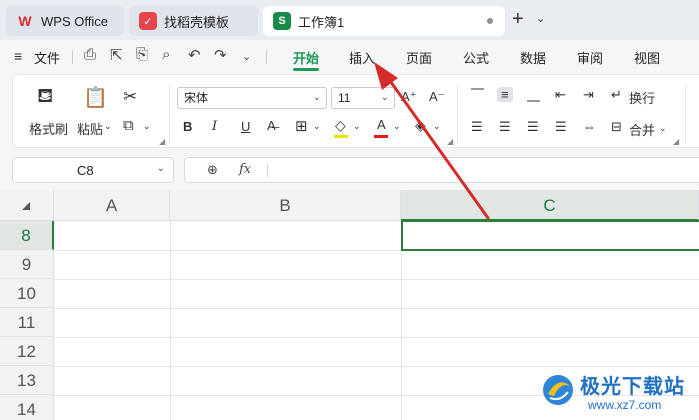 The width and height of the screenshot is (699, 420). Describe the element at coordinates (384, 21) in the screenshot. I see `tab-workbook: S 工作簿1` at that location.